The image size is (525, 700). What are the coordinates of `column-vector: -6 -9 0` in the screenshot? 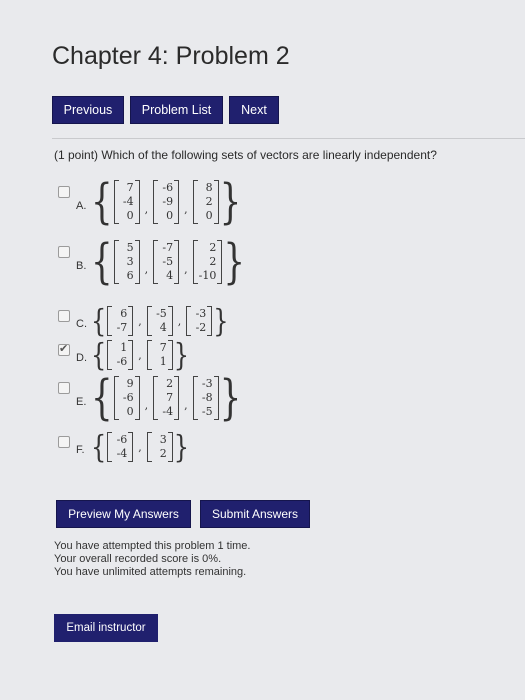 It's located at (166, 202).